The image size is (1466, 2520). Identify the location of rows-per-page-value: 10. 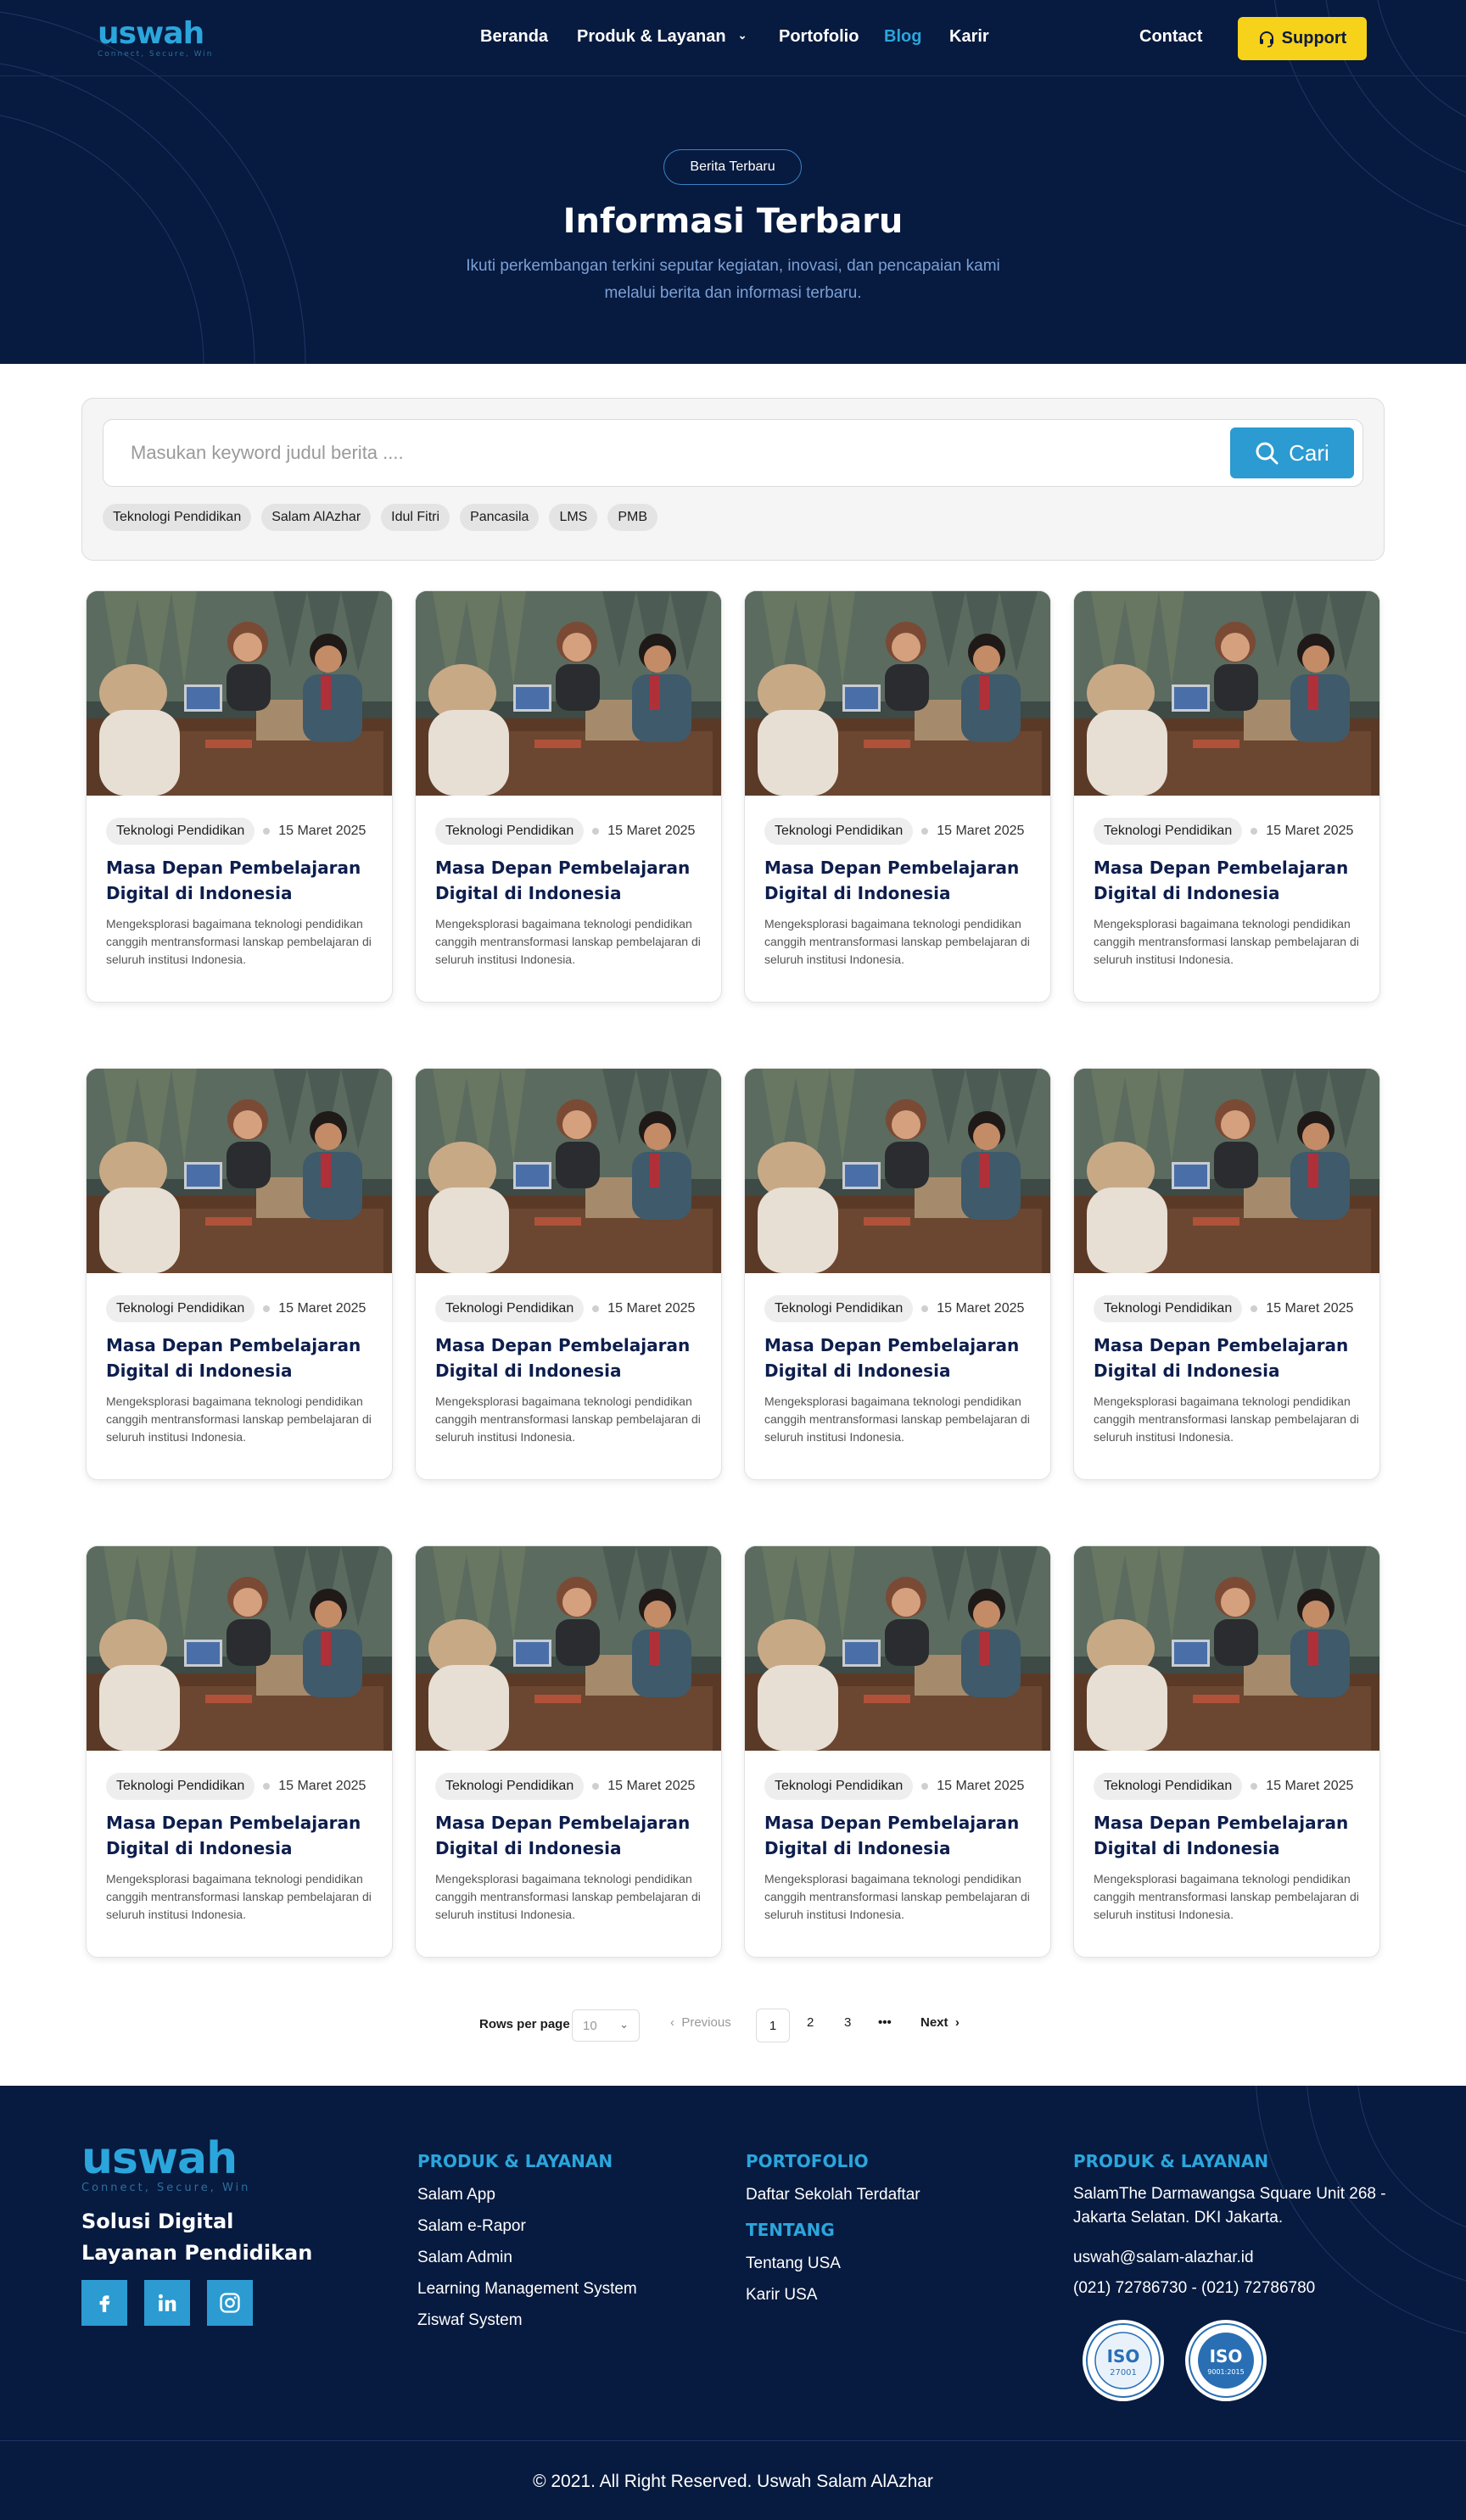
(590, 2025).